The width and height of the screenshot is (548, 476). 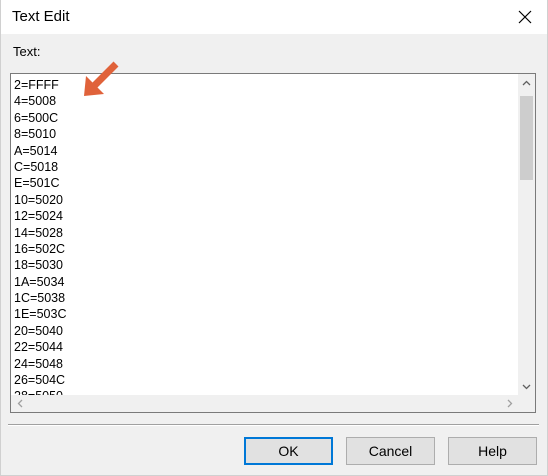 I want to click on horizontal-scrollbar, so click(x=264, y=403).